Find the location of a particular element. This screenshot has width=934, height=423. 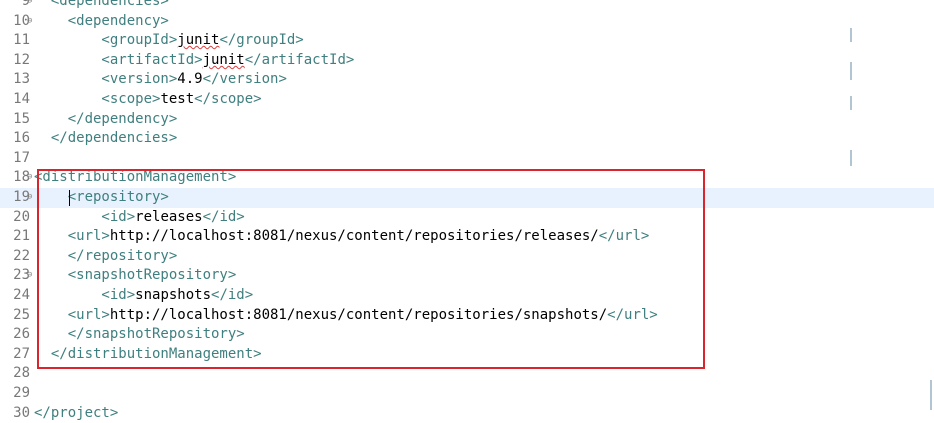

code-line: 26 </snapshotRepository> is located at coordinates (467, 335).